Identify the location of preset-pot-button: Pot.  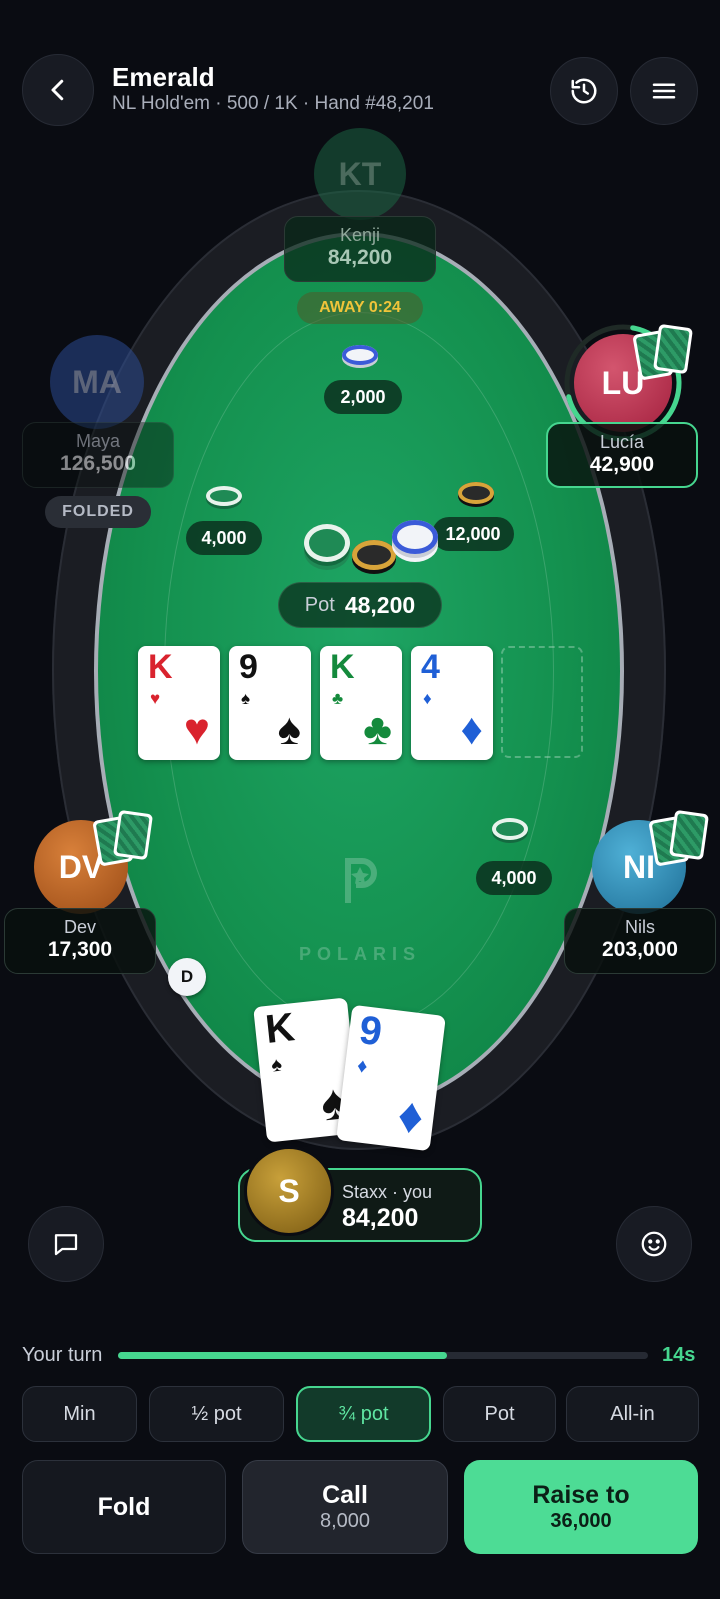
(499, 1414).